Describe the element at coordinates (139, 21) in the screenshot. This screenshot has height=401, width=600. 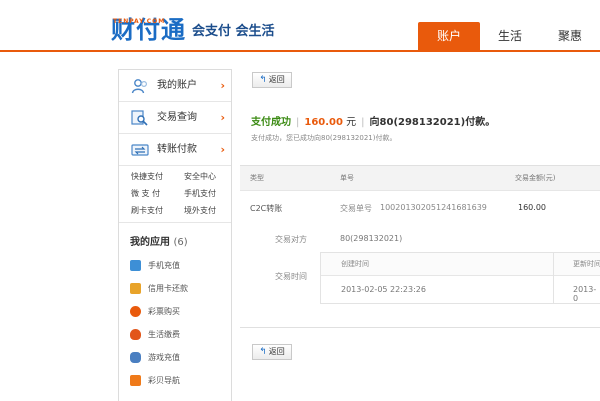
I see `logo-domain: TENPAY.COM` at that location.